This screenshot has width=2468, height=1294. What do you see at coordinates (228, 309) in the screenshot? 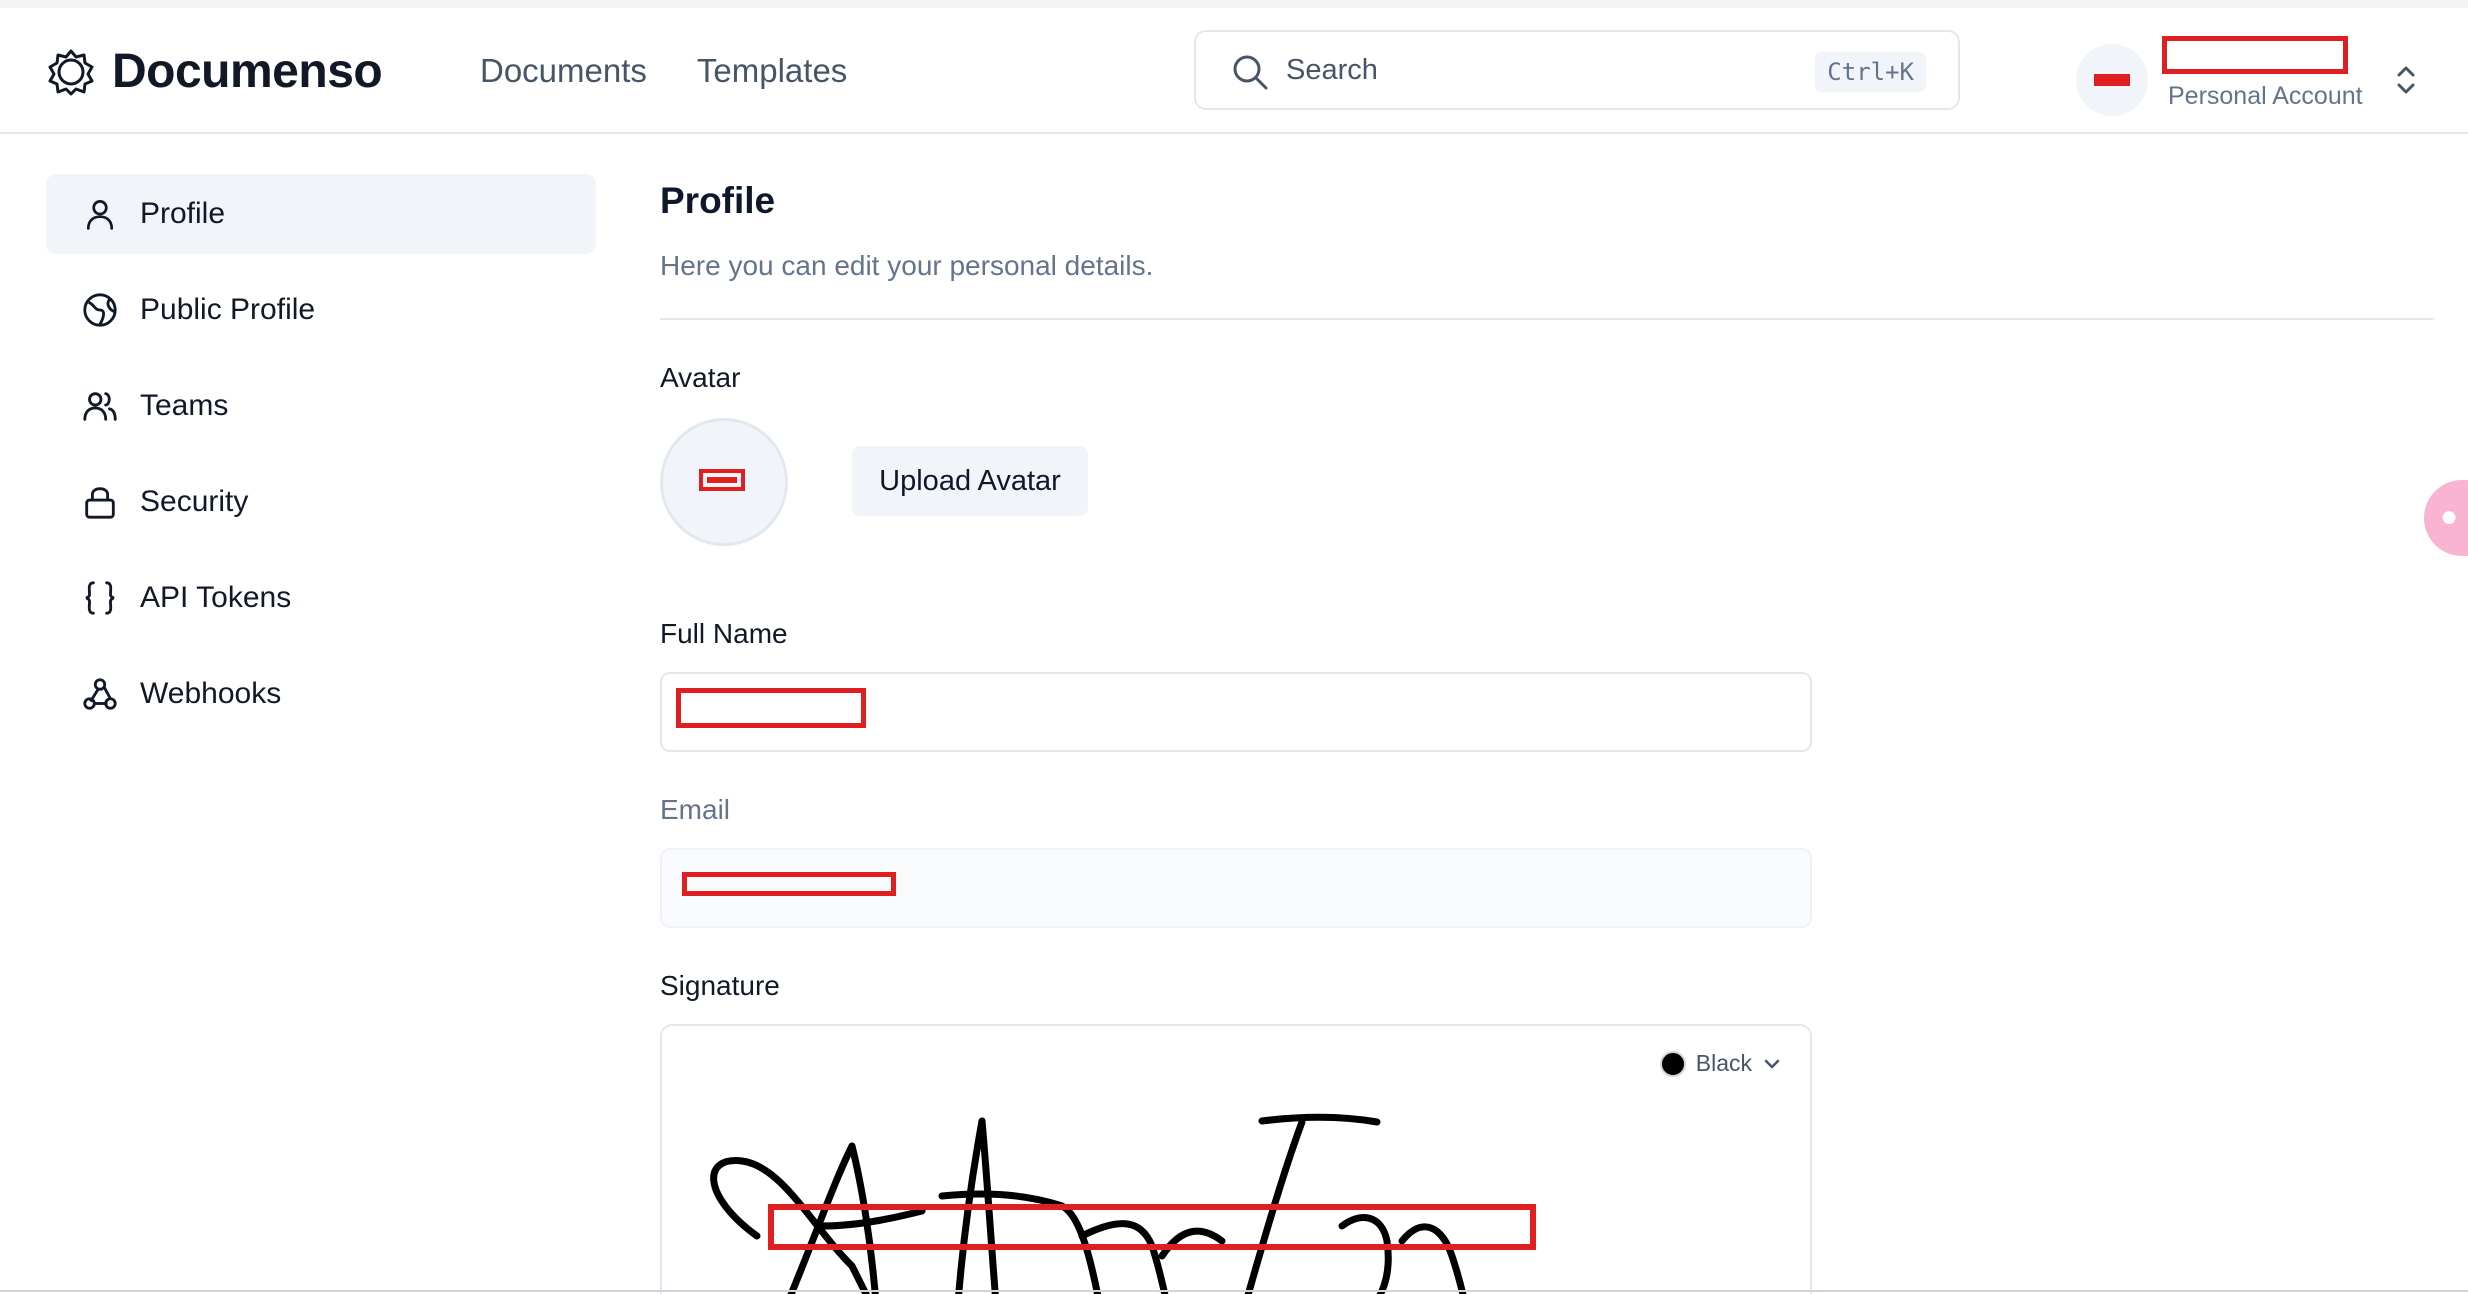
I see `sidebar-item-label: Public Profile` at bounding box center [228, 309].